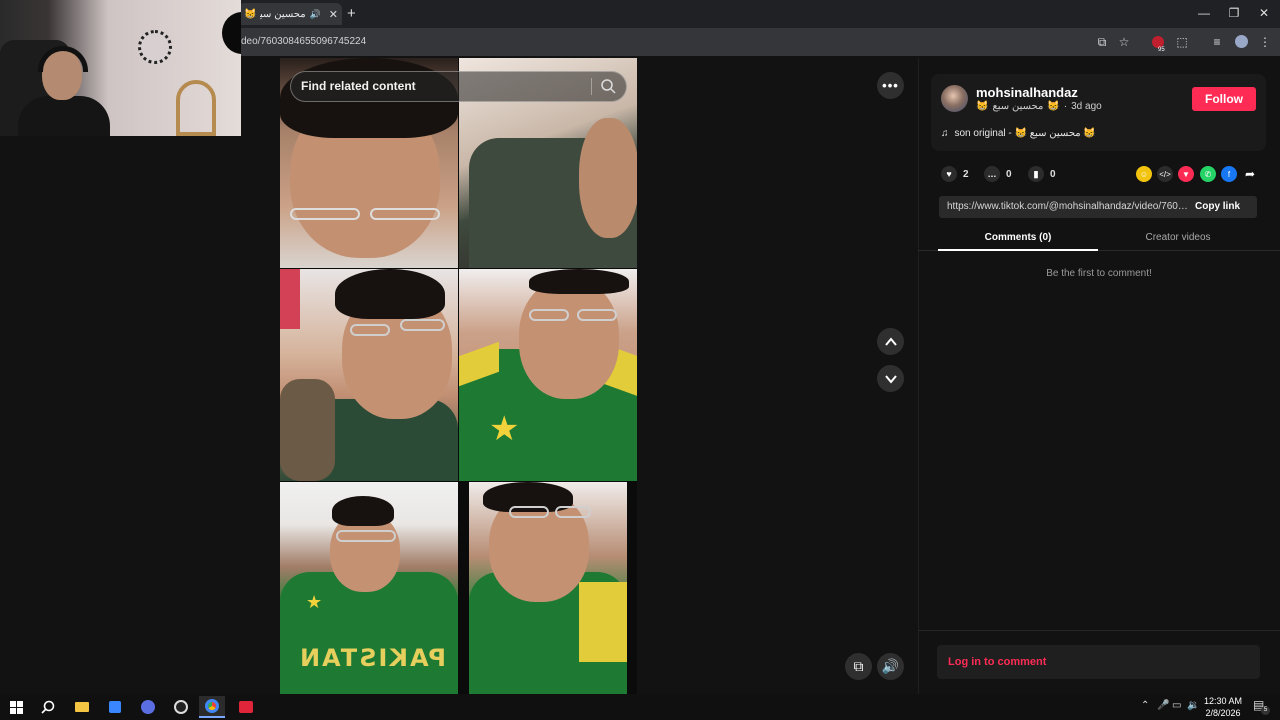 The height and width of the screenshot is (720, 1280). I want to click on creator-avatar, so click(954, 98).